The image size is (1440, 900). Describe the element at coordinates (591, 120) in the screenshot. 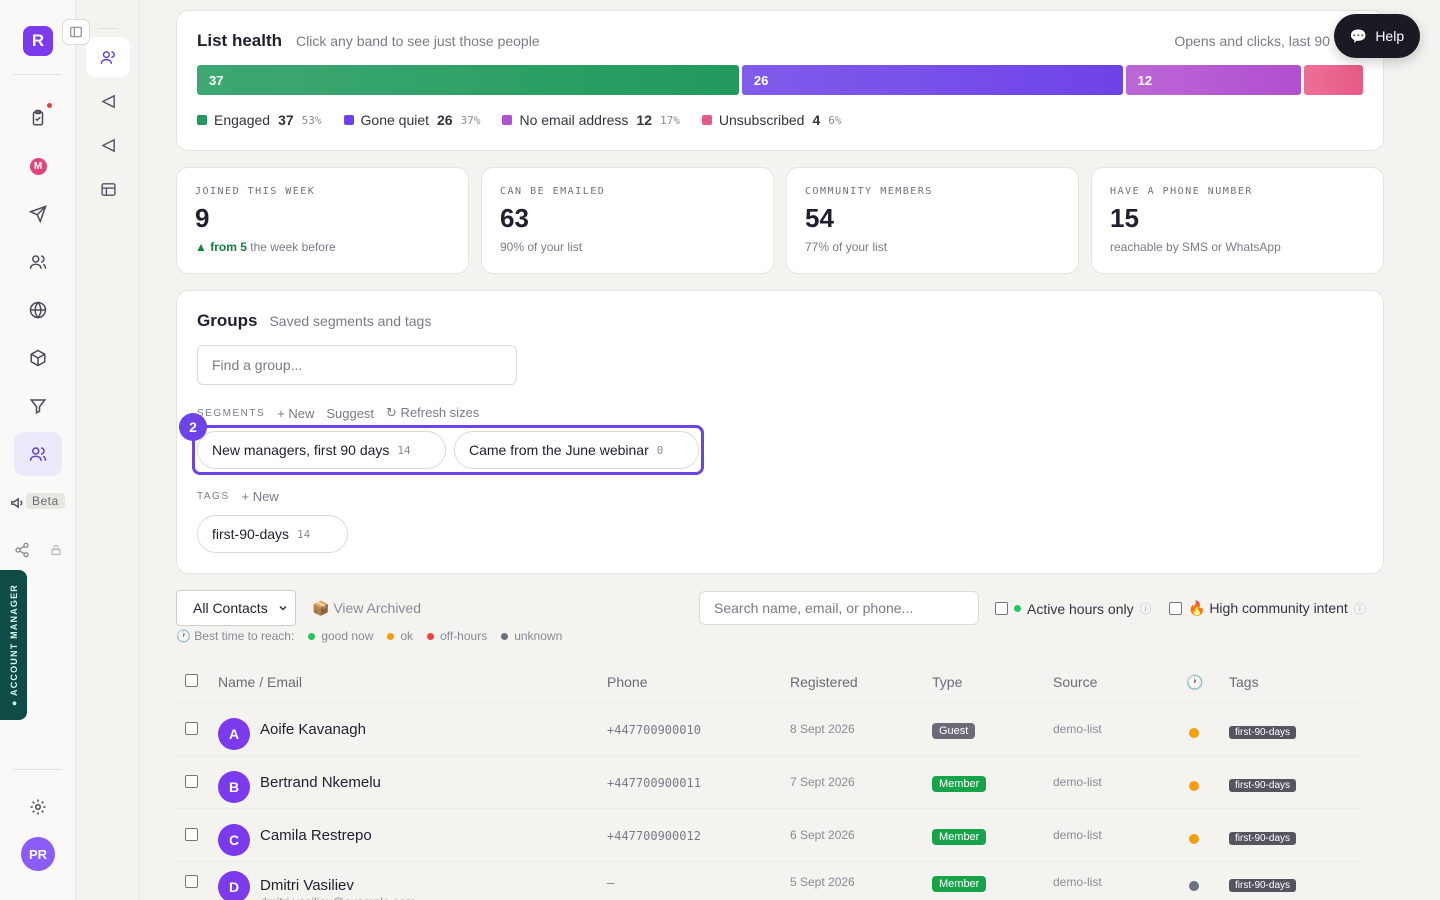

I see `legend-item: No email address 12 17%` at that location.